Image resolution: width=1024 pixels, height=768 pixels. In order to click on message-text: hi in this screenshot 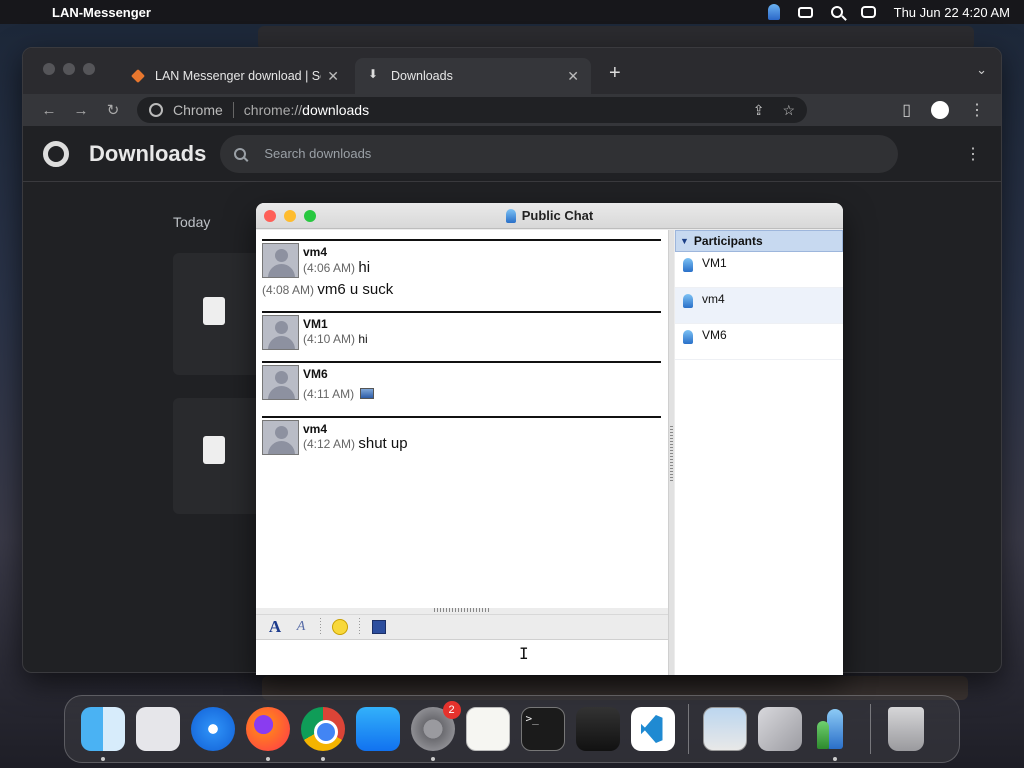, I will do `click(364, 267)`.